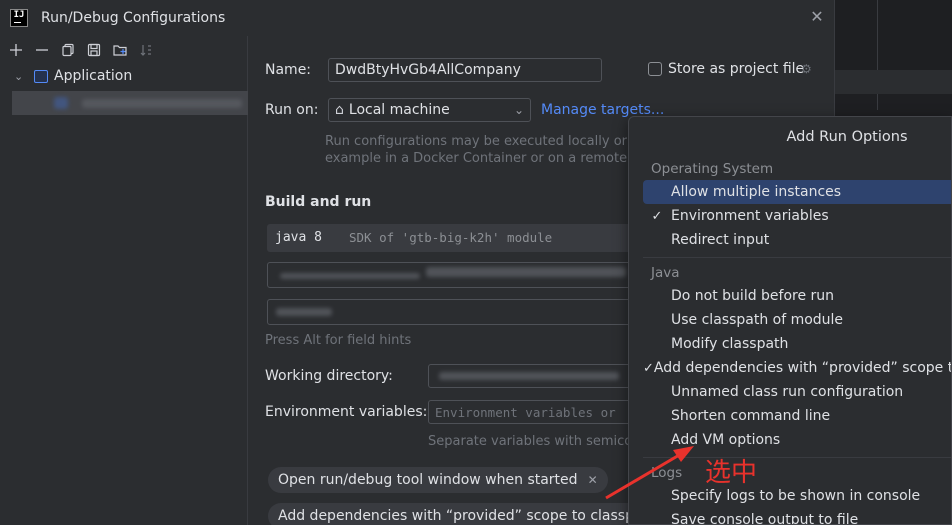 This screenshot has height=525, width=952. What do you see at coordinates (893, 82) in the screenshot?
I see `editor-bar` at bounding box center [893, 82].